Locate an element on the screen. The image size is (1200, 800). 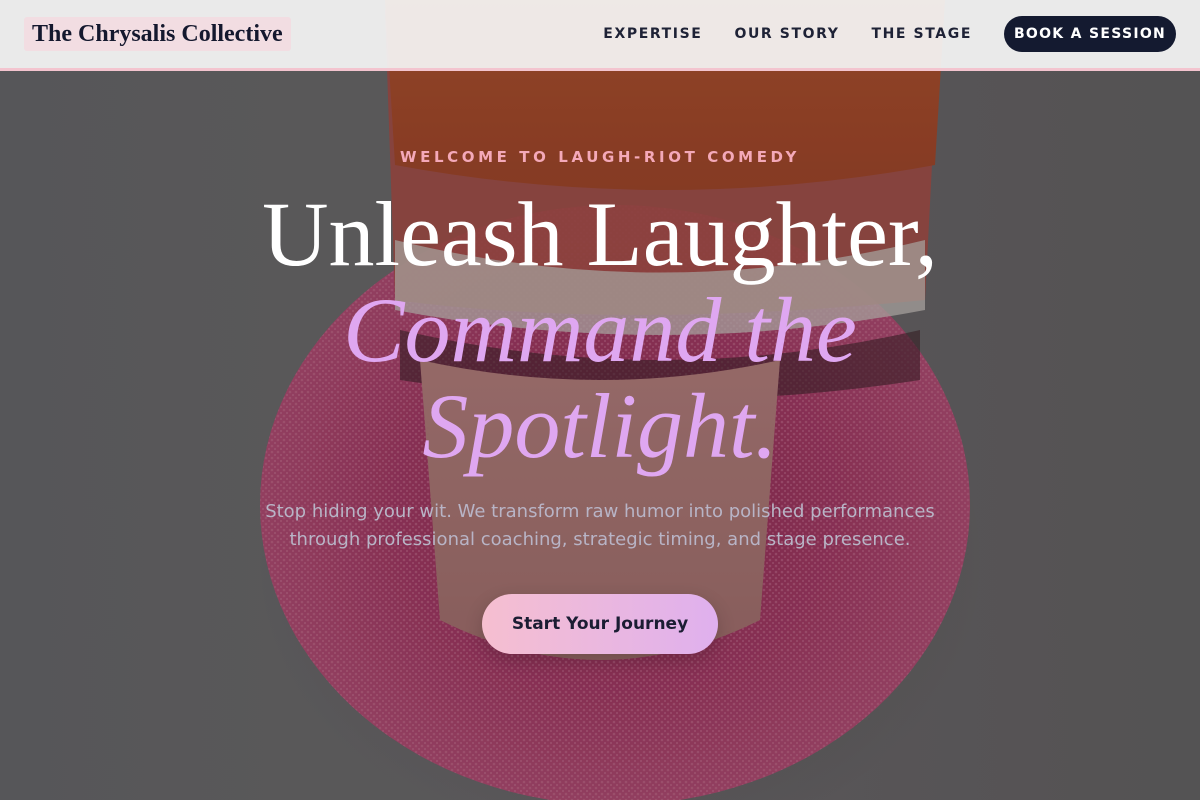
hero-eyebrow: WELCOME TO LAUGH-RIOT COMEDY is located at coordinates (600, 157).